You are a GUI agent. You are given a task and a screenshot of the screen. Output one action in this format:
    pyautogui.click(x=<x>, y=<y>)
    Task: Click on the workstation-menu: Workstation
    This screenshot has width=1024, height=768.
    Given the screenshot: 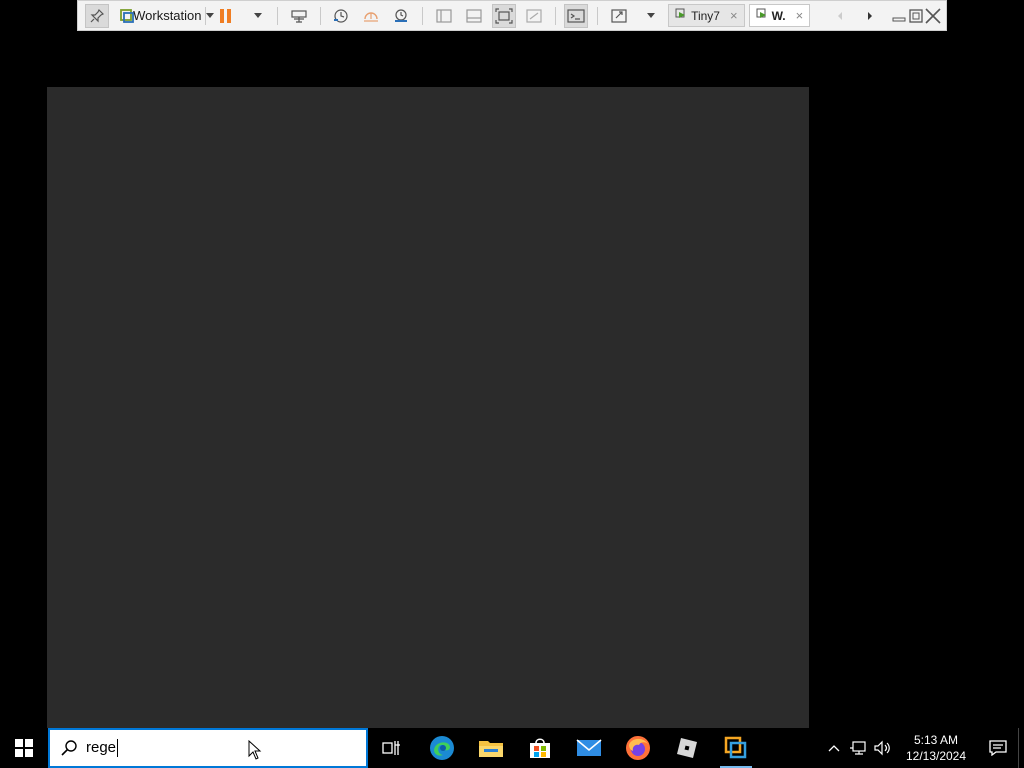 What is the action you would take?
    pyautogui.click(x=173, y=16)
    